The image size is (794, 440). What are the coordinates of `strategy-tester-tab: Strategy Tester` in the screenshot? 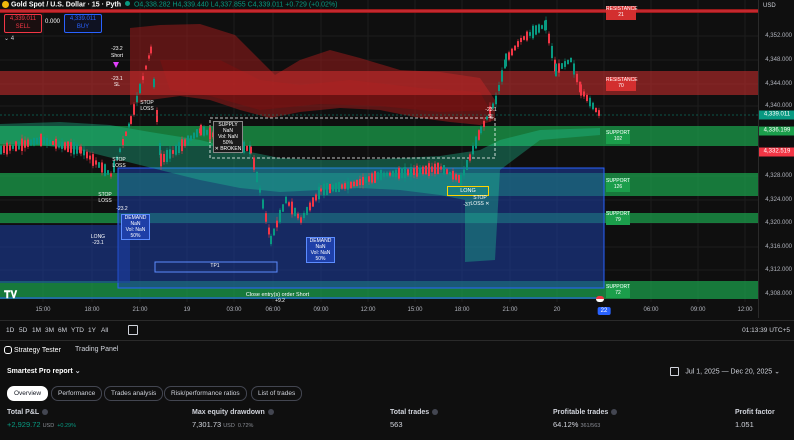 It's located at (32, 350).